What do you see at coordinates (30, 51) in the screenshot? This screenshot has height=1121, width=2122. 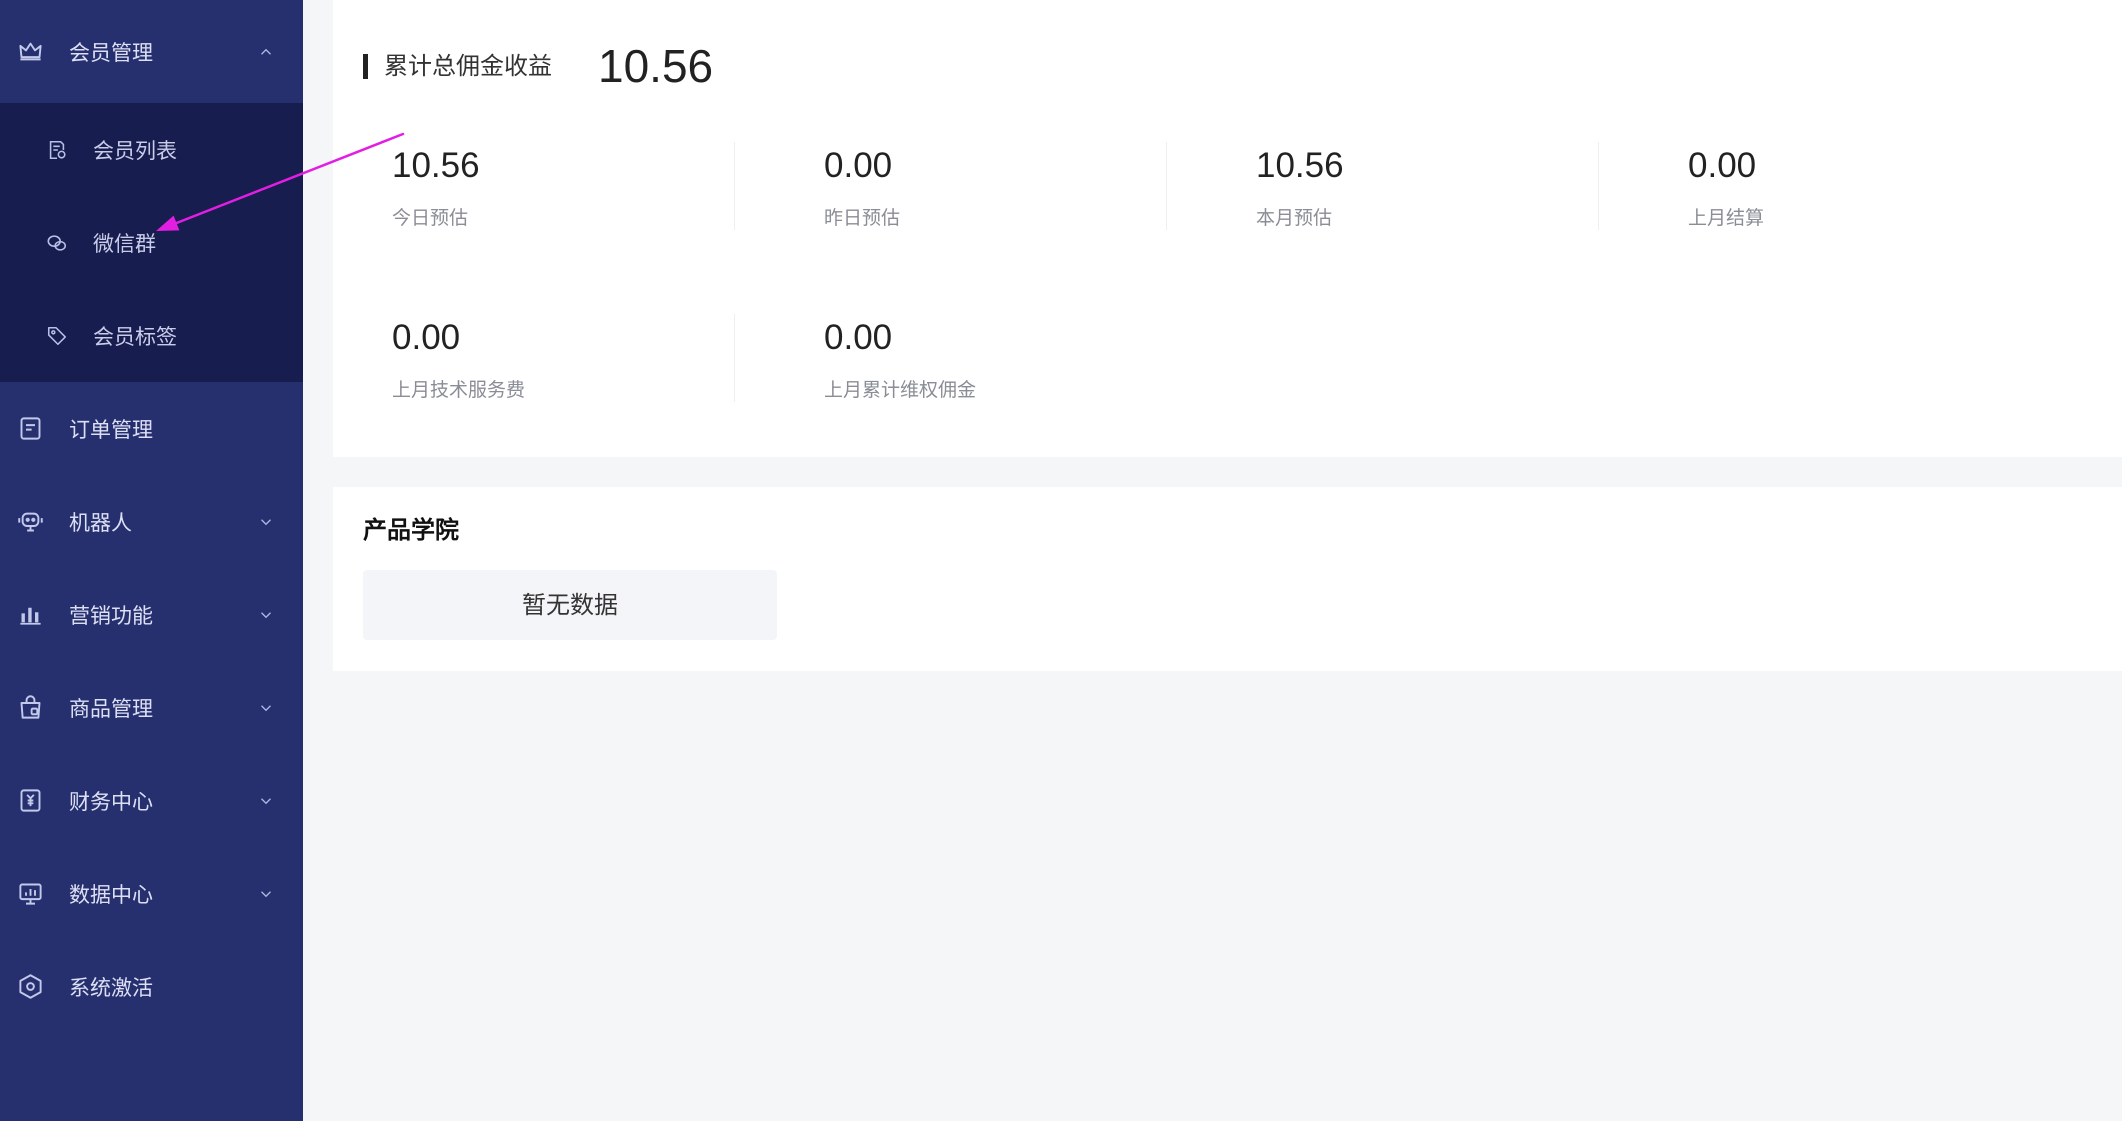 I see `crown-icon` at bounding box center [30, 51].